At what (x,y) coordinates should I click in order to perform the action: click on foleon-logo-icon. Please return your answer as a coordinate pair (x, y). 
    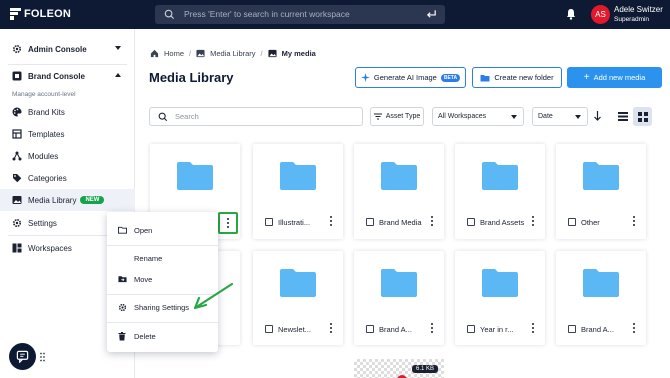
    Looking at the image, I should click on (15, 14).